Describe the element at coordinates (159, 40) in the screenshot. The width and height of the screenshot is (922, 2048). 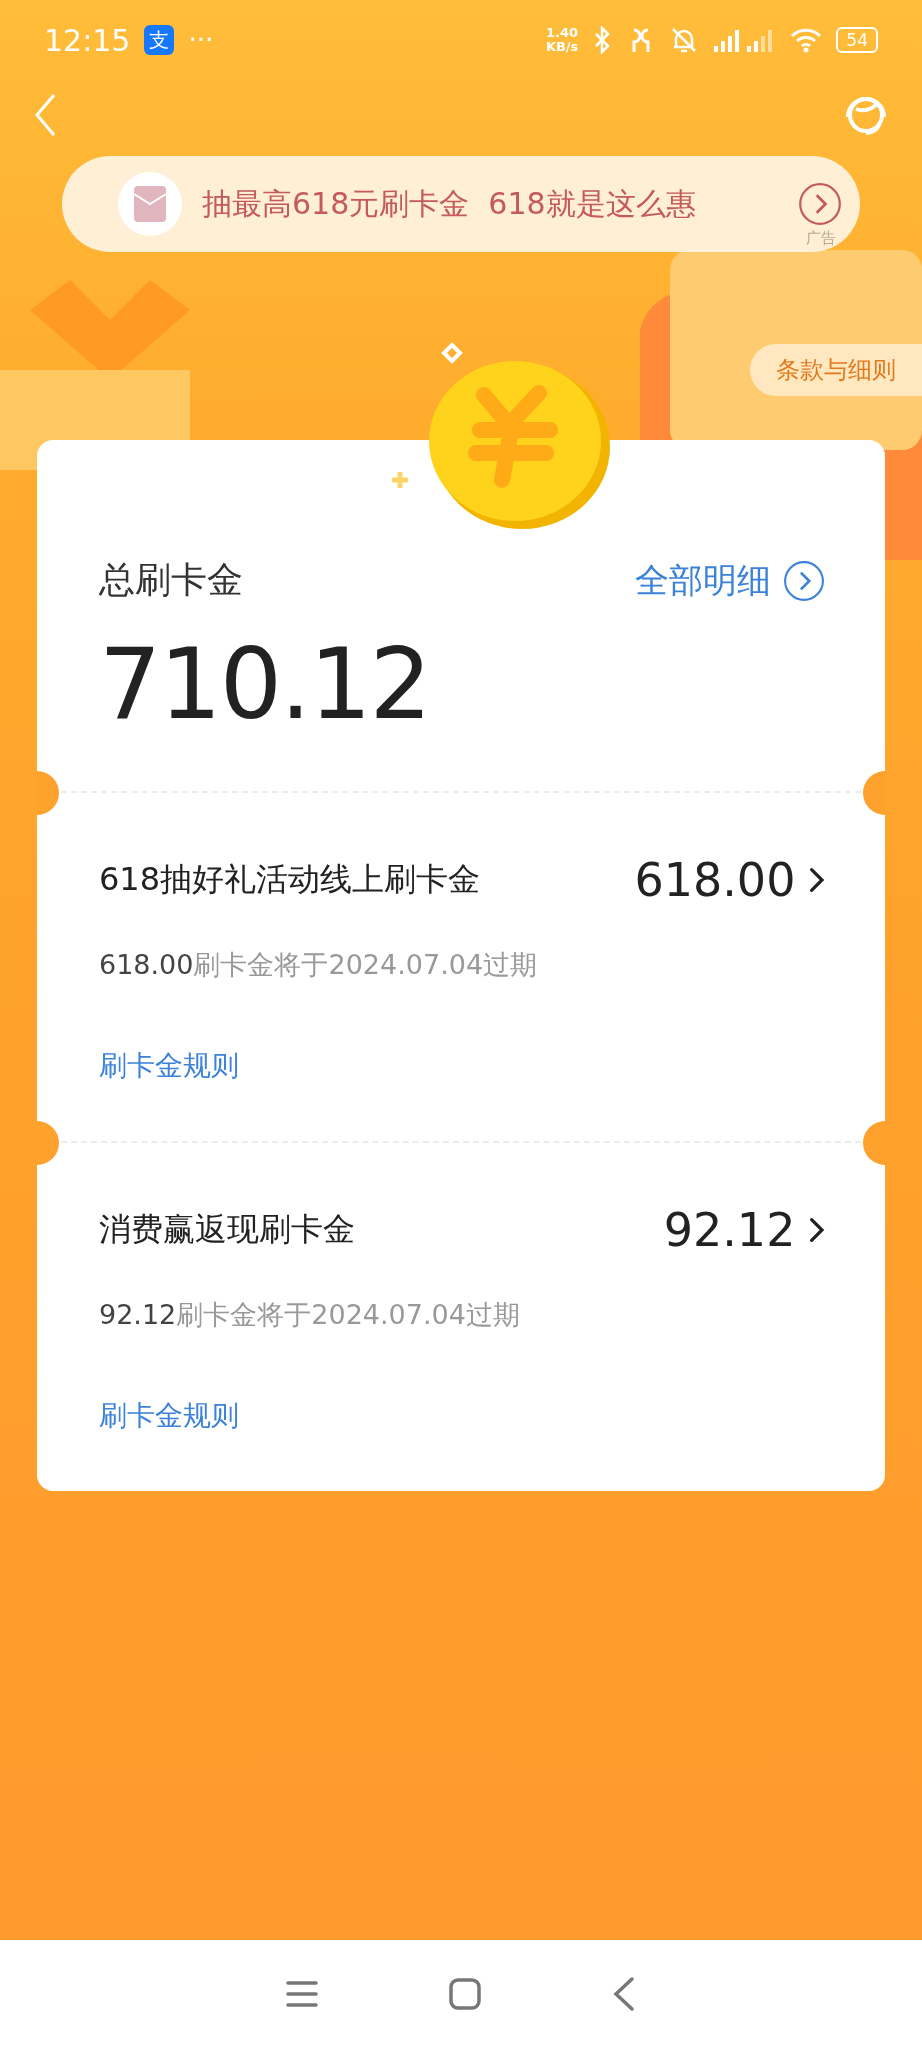
I see `app-badge: 支` at that location.